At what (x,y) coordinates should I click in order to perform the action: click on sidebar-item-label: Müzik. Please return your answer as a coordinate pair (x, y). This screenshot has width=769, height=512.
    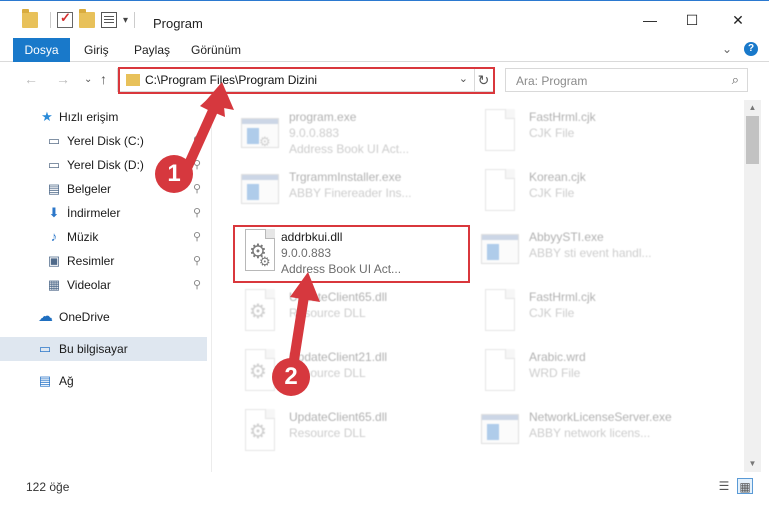
    Looking at the image, I should click on (83, 237).